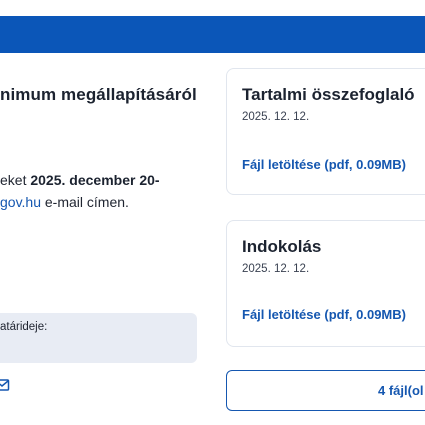 Image resolution: width=425 pixels, height=425 pixels. What do you see at coordinates (95, 180) in the screenshot?
I see `deadline-date: 2025. december 20-` at bounding box center [95, 180].